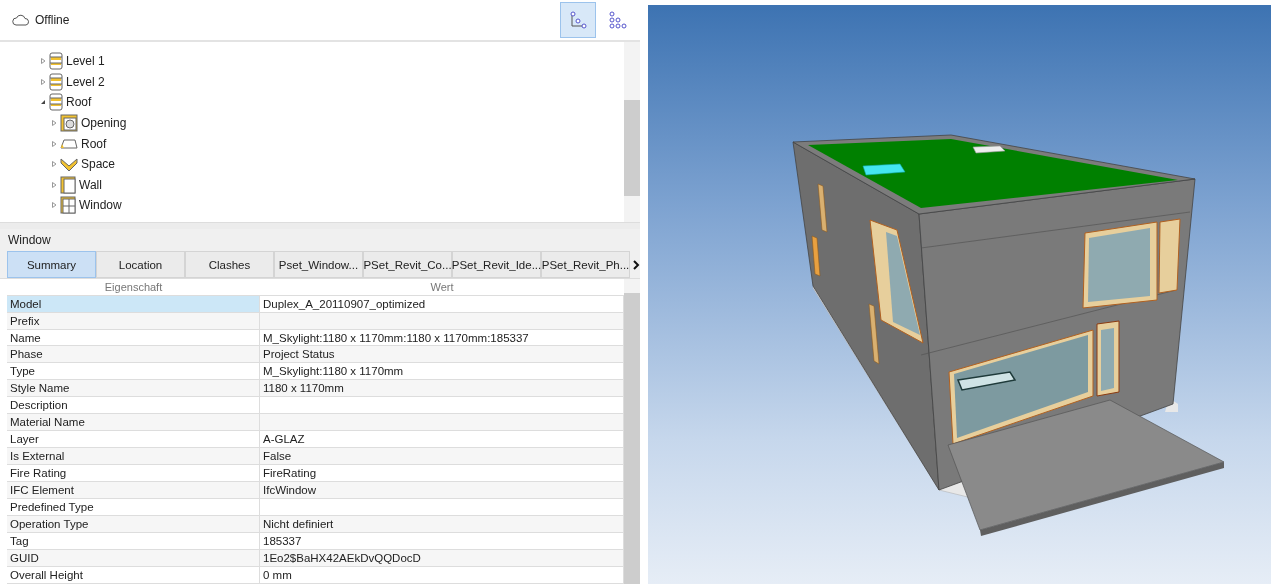 Image resolution: width=1271 pixels, height=584 pixels. Describe the element at coordinates (312, 123) in the screenshot. I see `tree-item: Opening` at that location.